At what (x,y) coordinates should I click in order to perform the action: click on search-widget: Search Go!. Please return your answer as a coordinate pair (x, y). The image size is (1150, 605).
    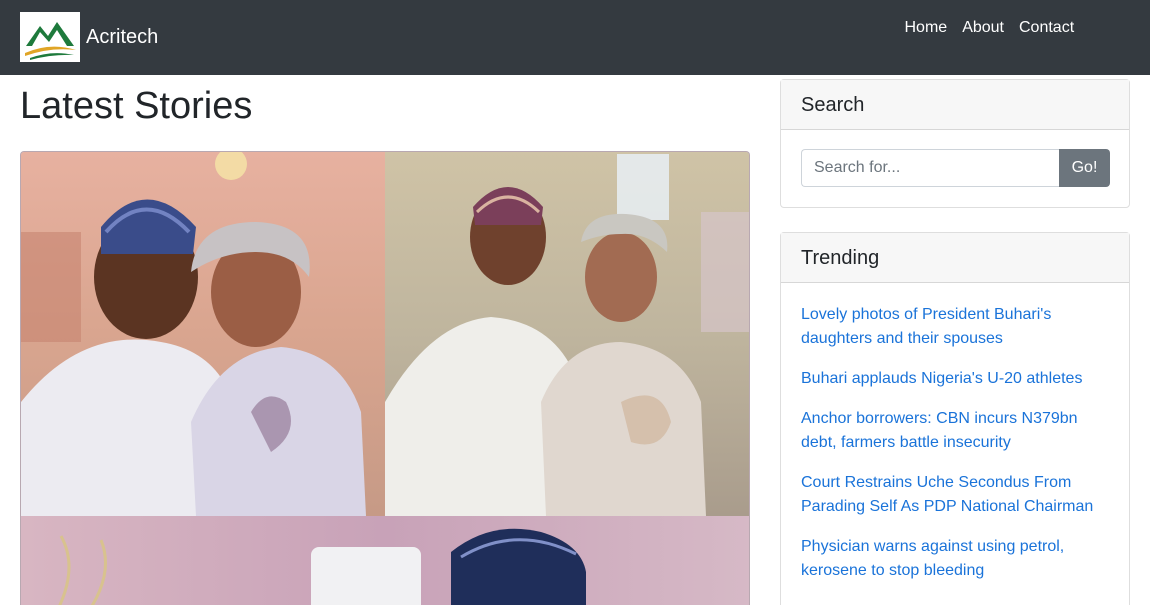
    Looking at the image, I should click on (955, 143).